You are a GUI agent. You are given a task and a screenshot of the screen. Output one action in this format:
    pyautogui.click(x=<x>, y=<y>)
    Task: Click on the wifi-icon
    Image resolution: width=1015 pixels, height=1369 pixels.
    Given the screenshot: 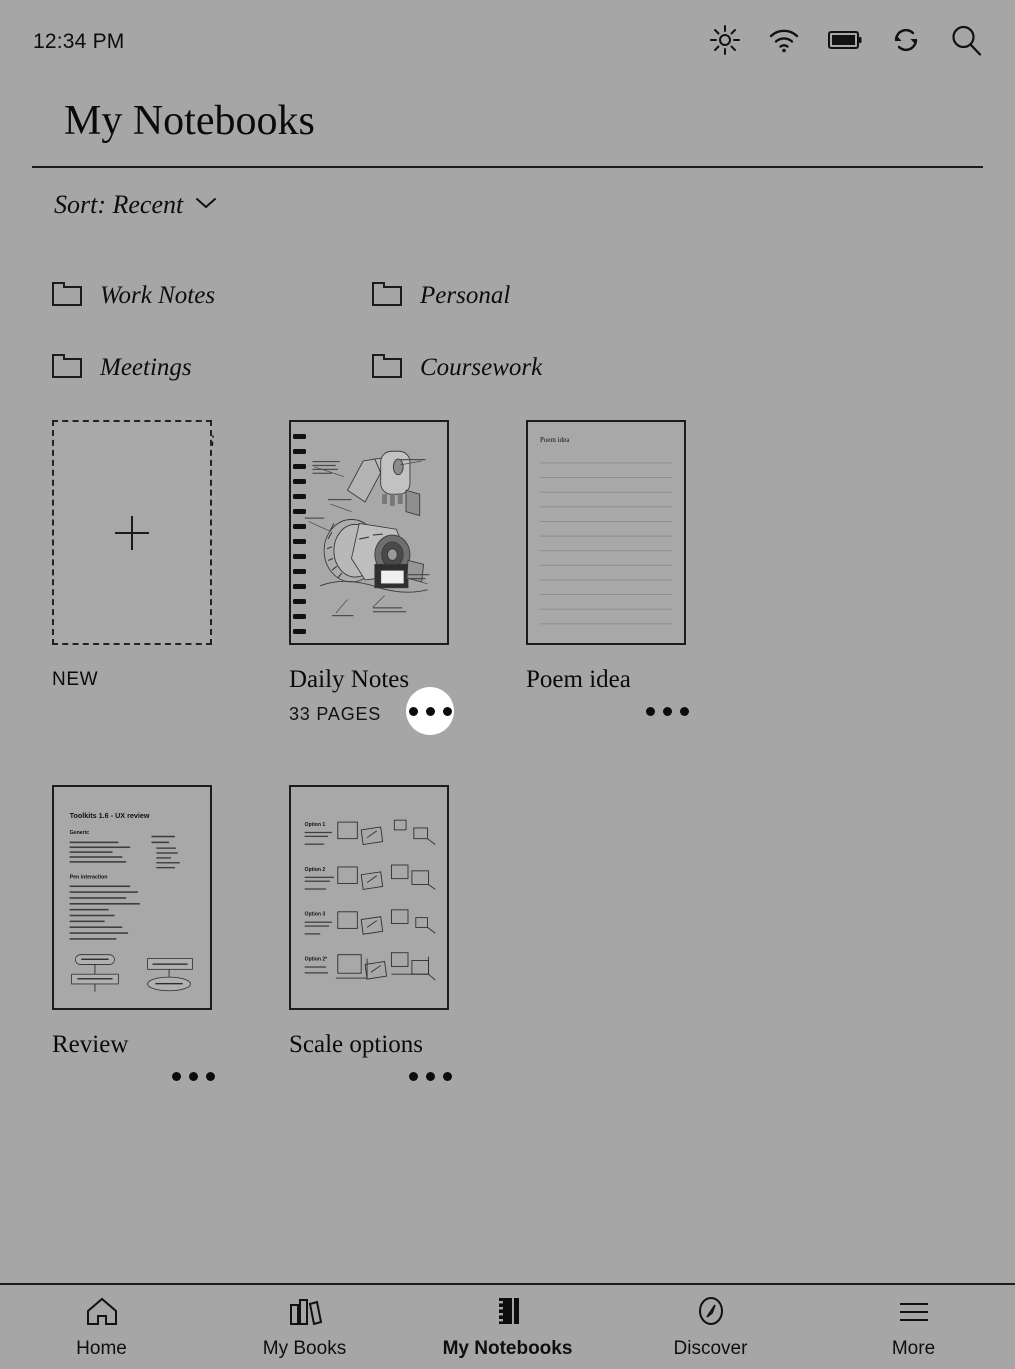 What is the action you would take?
    pyautogui.click(x=784, y=42)
    